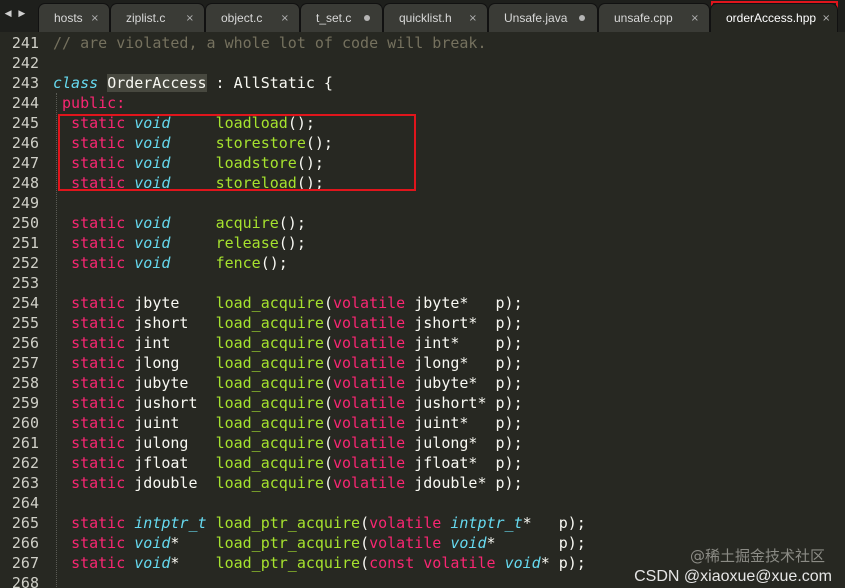 This screenshot has width=845, height=588. I want to click on code-token: jshort, so click(170, 323).